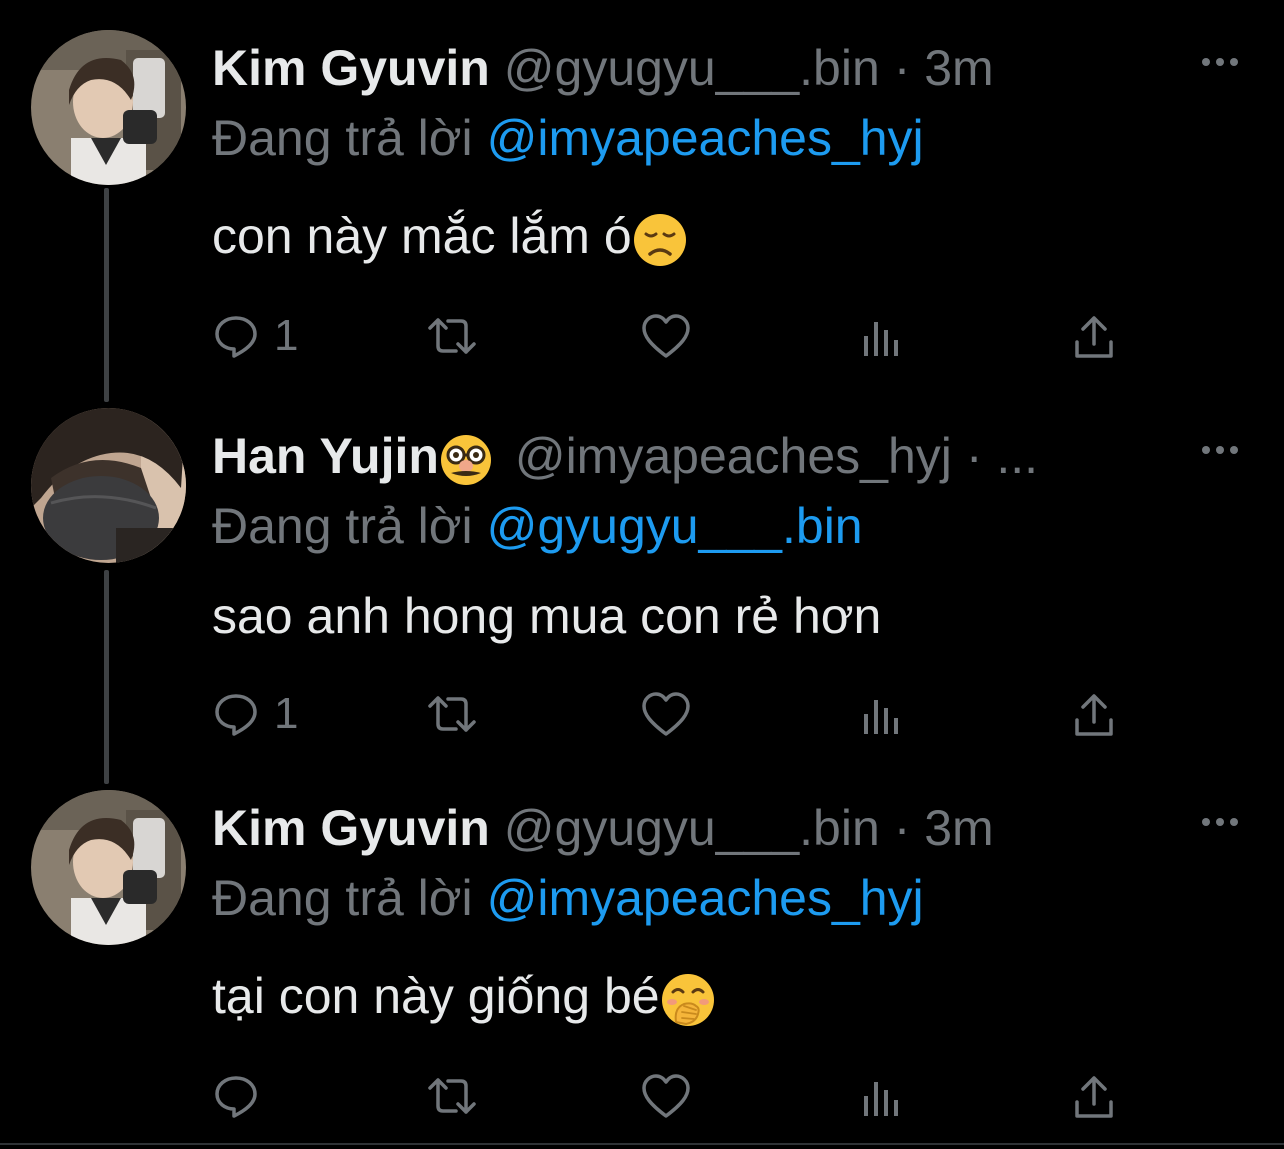 The height and width of the screenshot is (1149, 1284). What do you see at coordinates (733, 456) in the screenshot?
I see `user-handle: @imyapeaches_hyj` at bounding box center [733, 456].